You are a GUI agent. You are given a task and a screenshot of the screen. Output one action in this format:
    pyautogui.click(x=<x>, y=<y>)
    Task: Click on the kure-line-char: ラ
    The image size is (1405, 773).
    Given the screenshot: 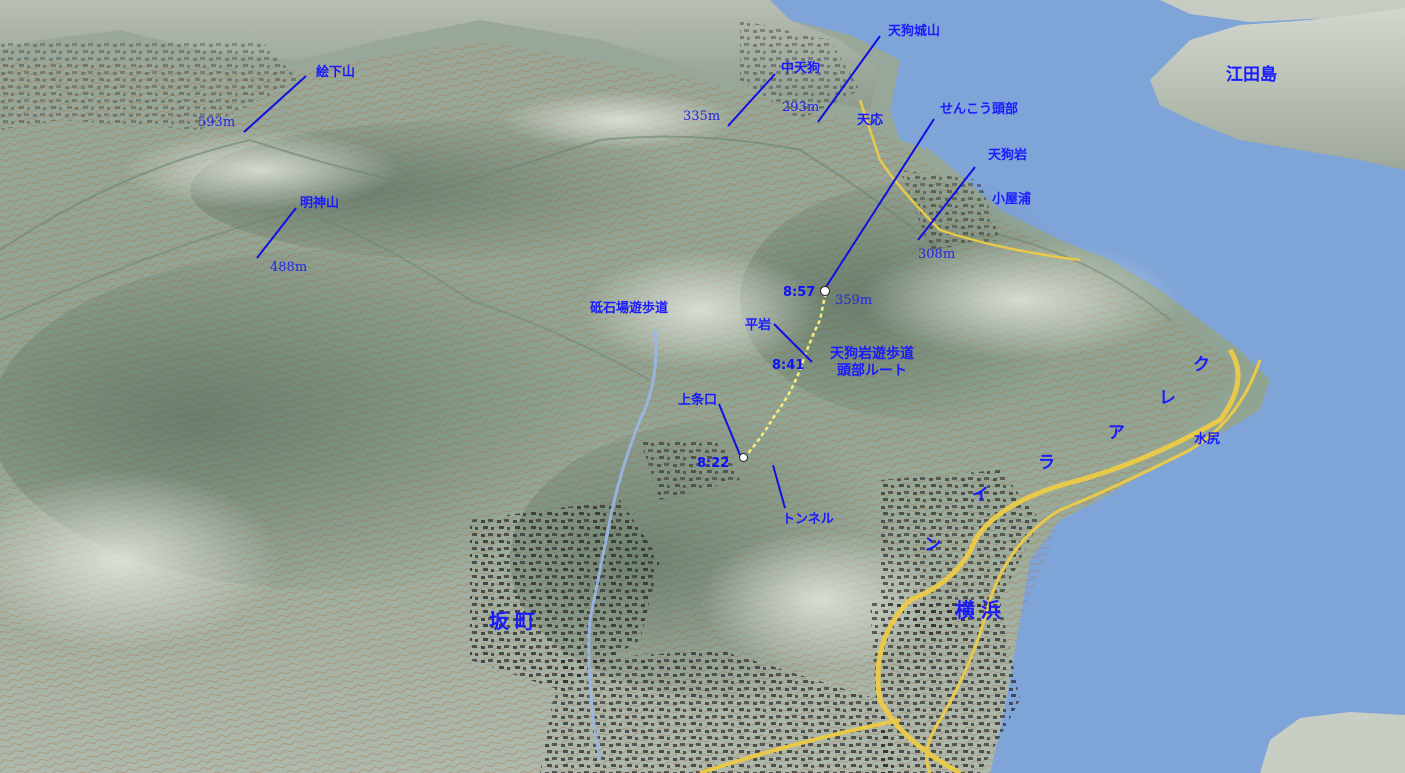 What is the action you would take?
    pyautogui.click(x=1046, y=463)
    